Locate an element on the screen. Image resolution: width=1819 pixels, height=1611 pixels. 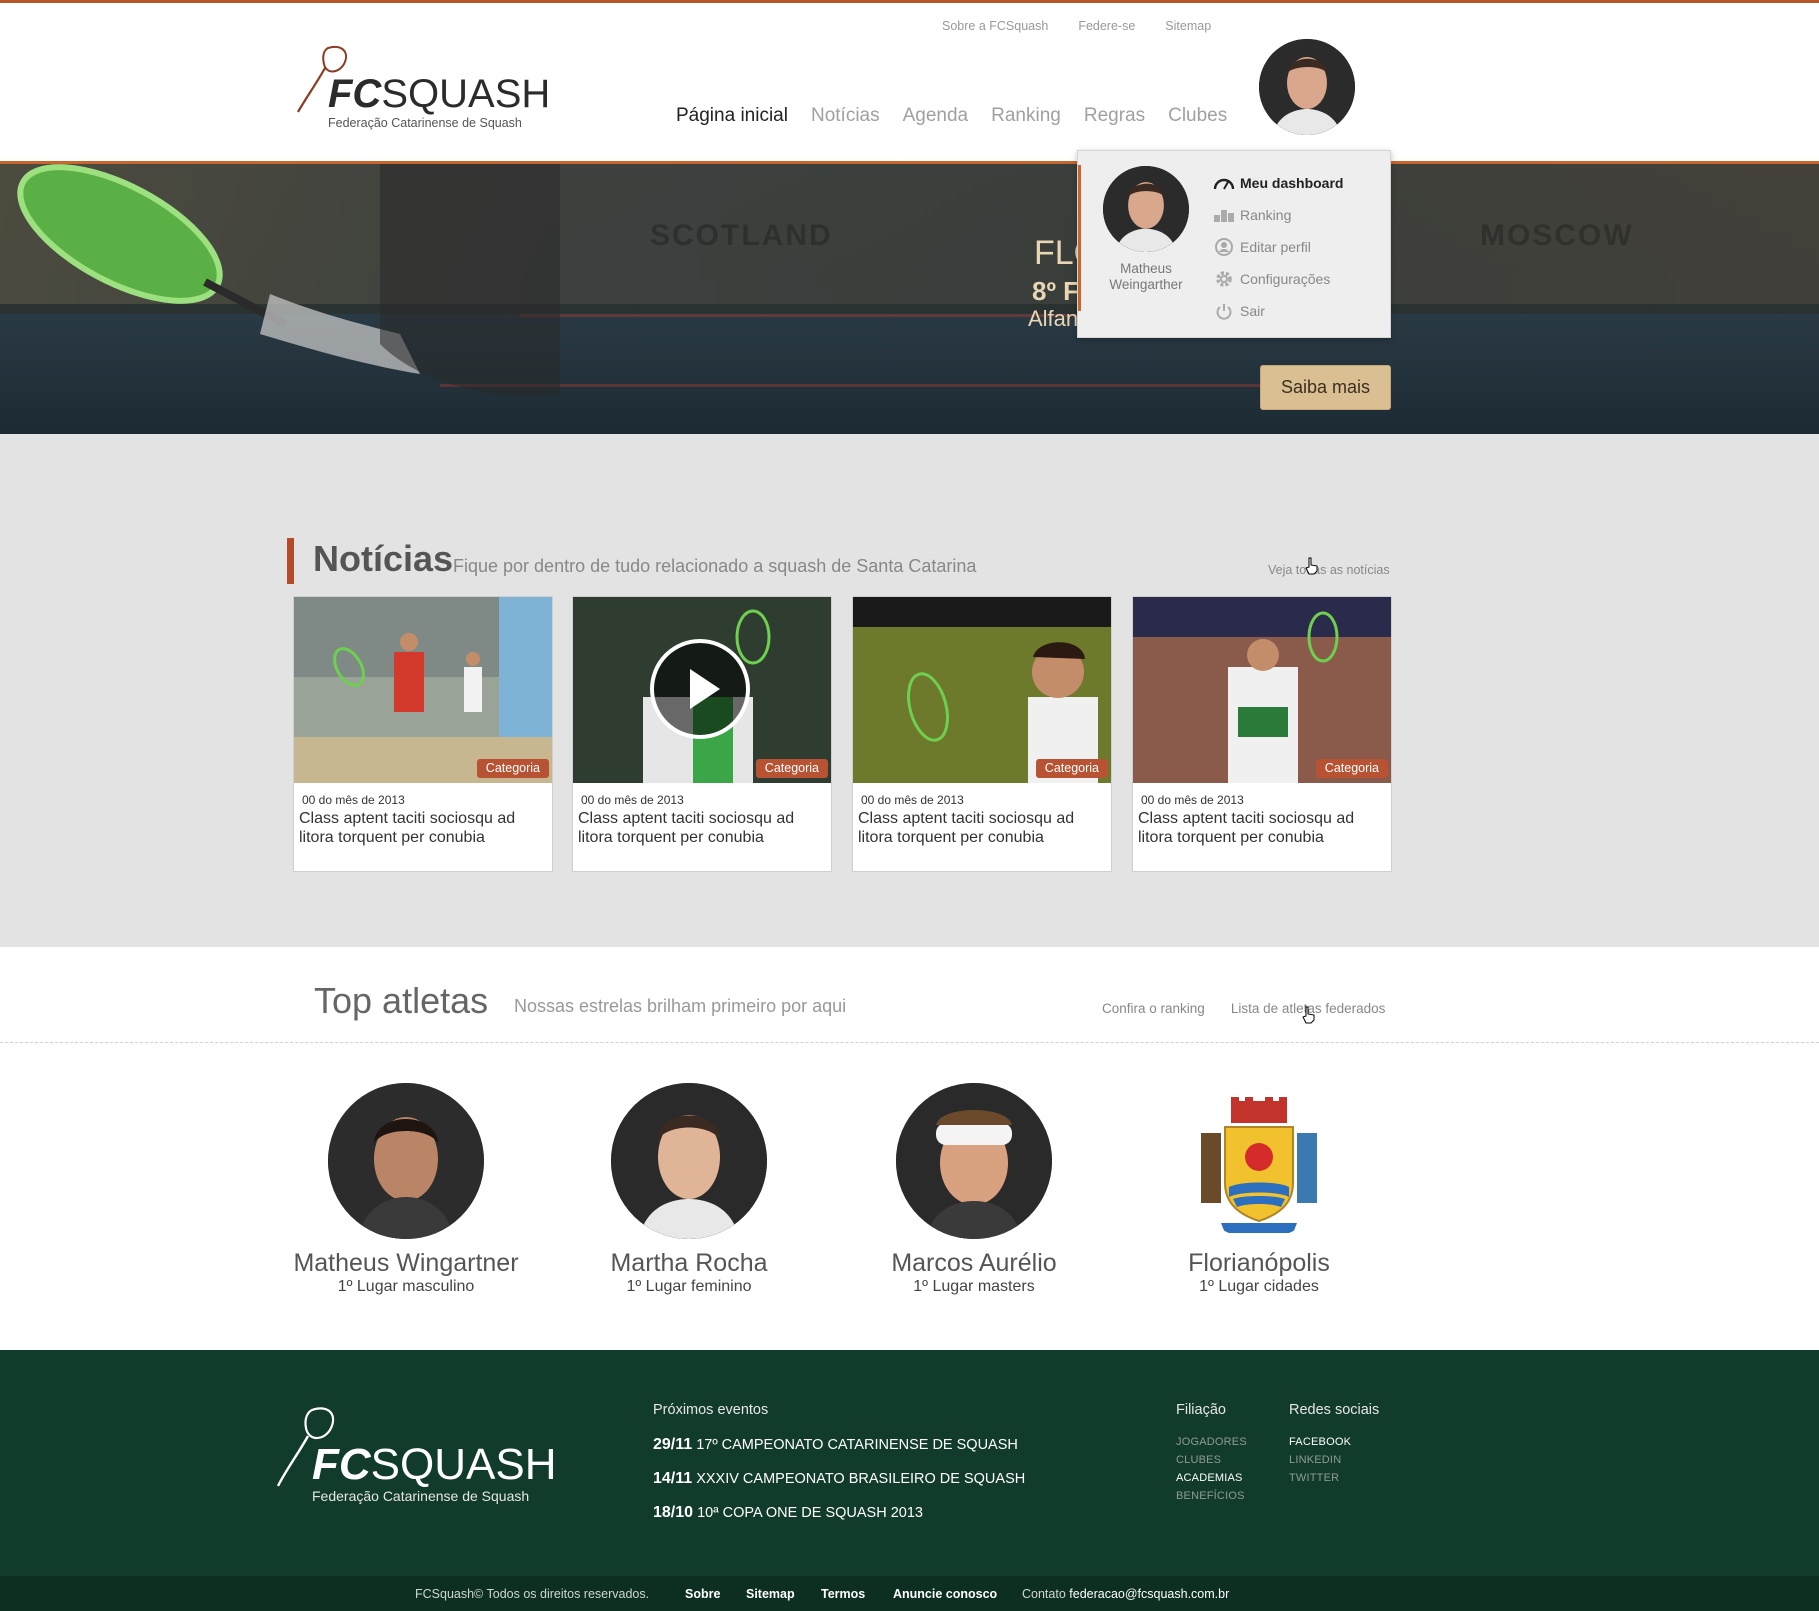
nav-item-regras: Regras is located at coordinates (1114, 116).